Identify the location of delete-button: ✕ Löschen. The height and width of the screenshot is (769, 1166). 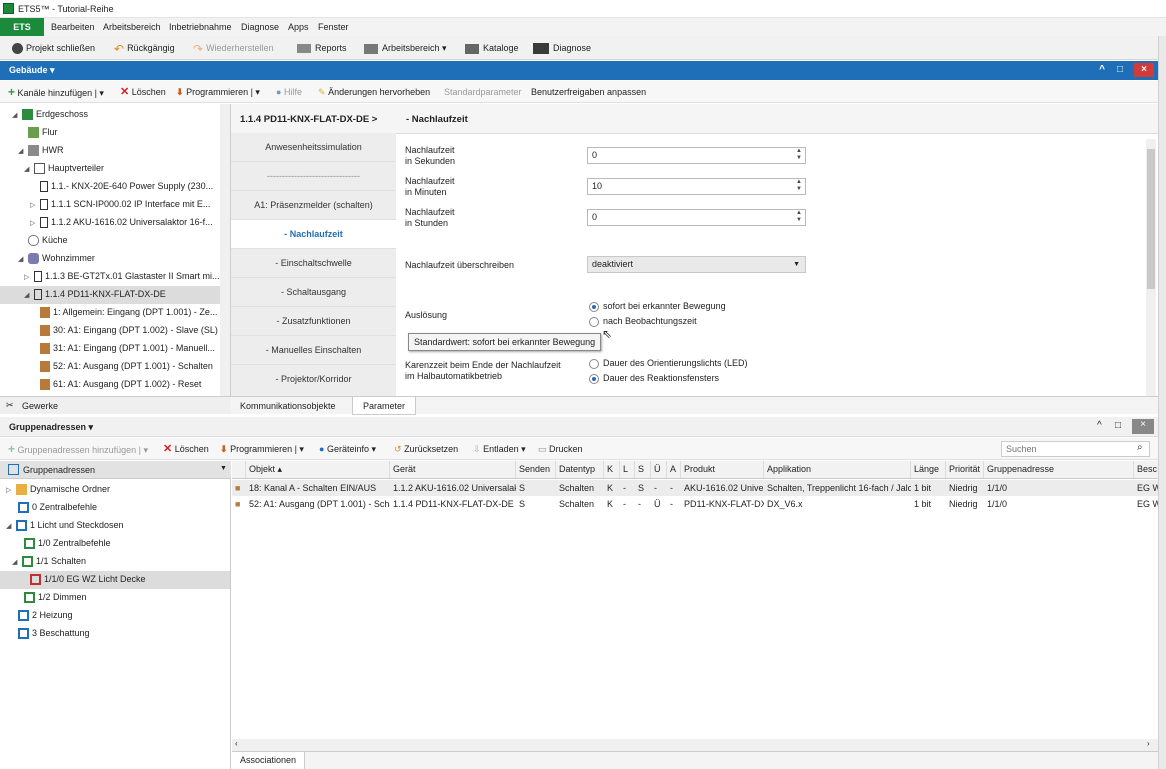
(143, 92).